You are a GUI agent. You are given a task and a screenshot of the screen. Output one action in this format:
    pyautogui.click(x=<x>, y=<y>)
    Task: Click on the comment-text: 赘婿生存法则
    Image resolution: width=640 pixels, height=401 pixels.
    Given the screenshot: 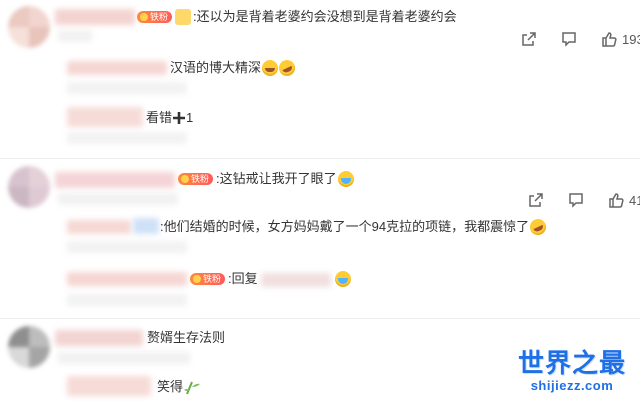 What is the action you would take?
    pyautogui.click(x=186, y=337)
    